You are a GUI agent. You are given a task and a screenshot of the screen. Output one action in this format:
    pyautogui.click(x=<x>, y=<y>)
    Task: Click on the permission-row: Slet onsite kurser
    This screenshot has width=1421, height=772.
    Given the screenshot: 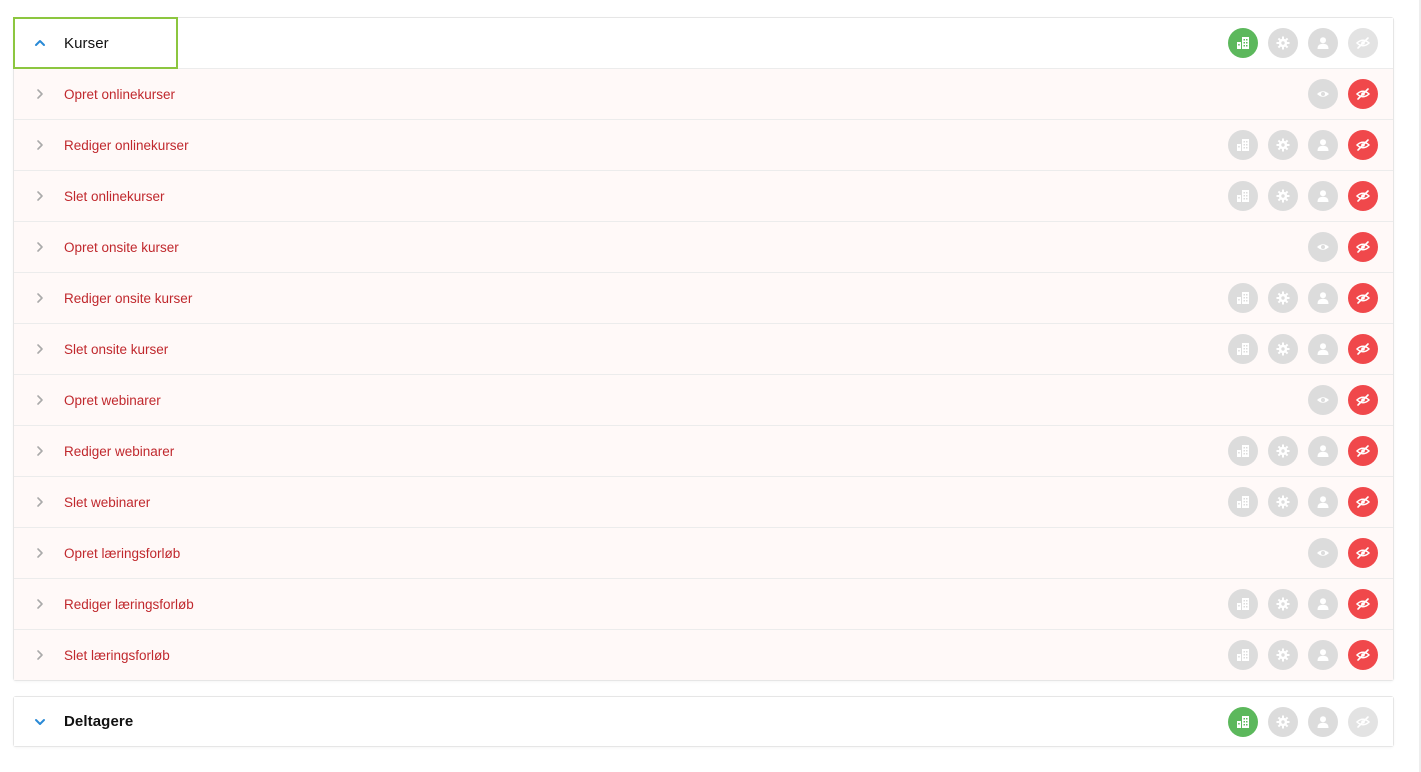 What is the action you would take?
    pyautogui.click(x=703, y=349)
    